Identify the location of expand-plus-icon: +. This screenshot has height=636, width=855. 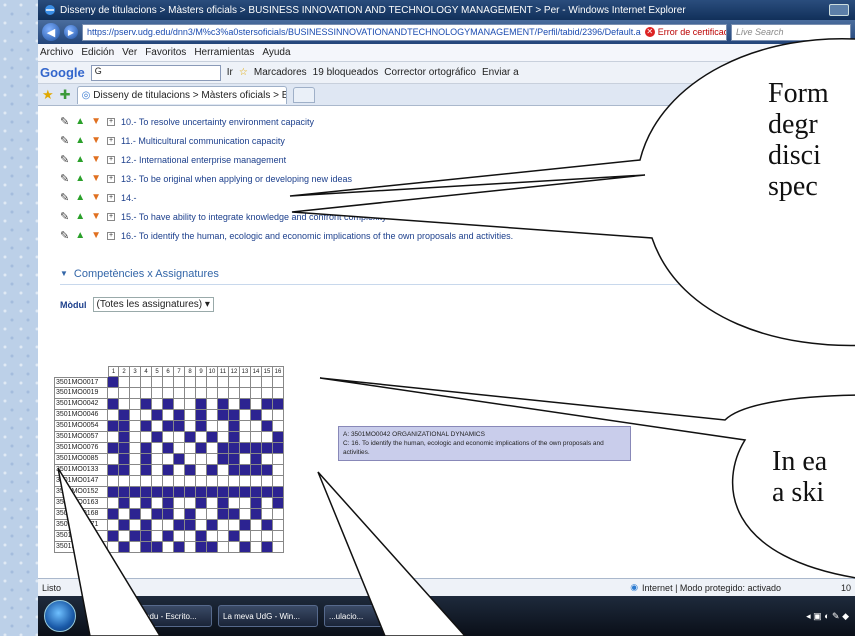
(111, 178).